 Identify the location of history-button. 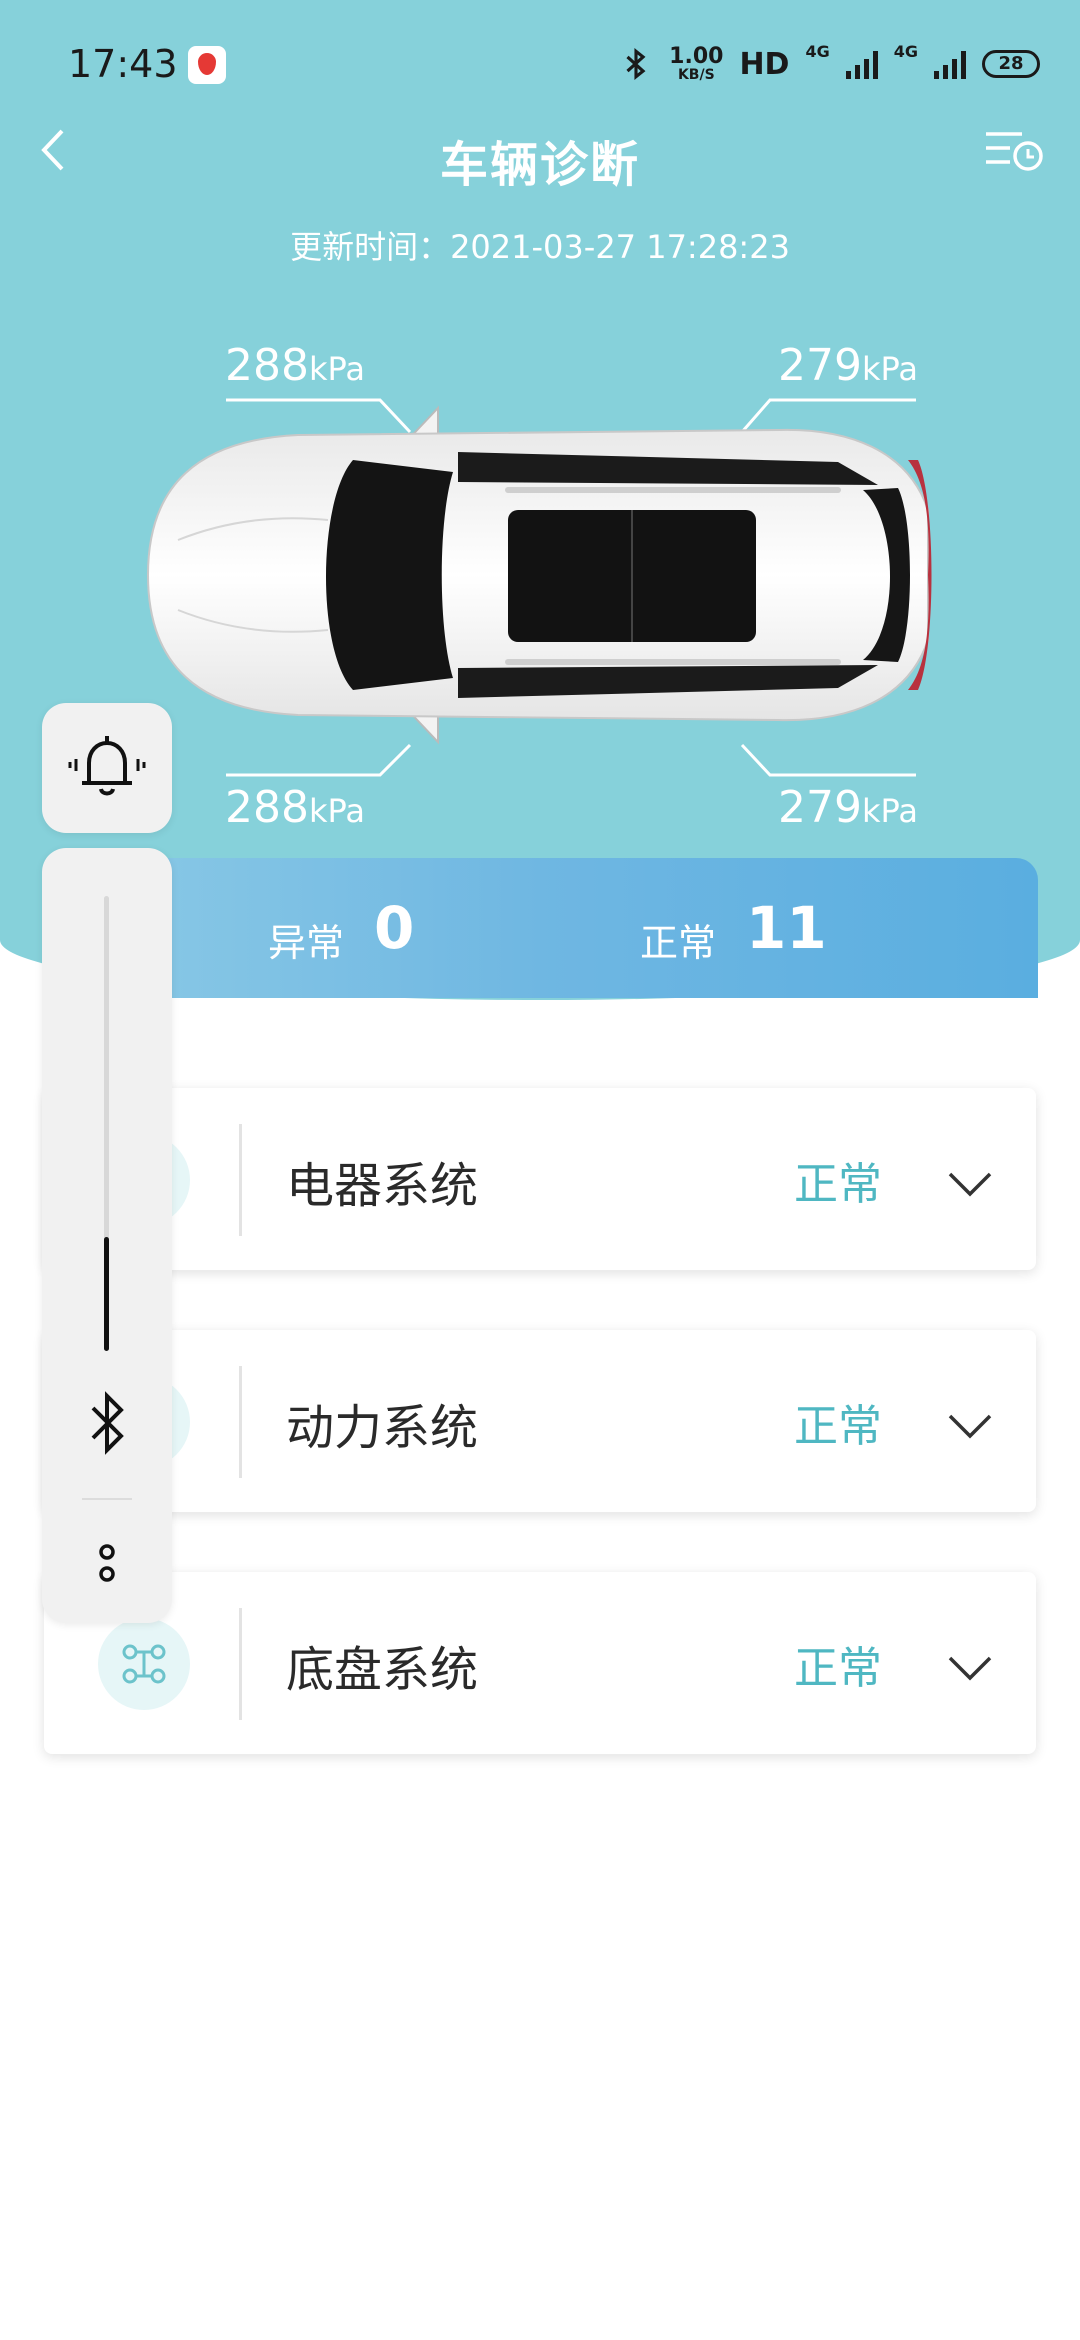
(1014, 151).